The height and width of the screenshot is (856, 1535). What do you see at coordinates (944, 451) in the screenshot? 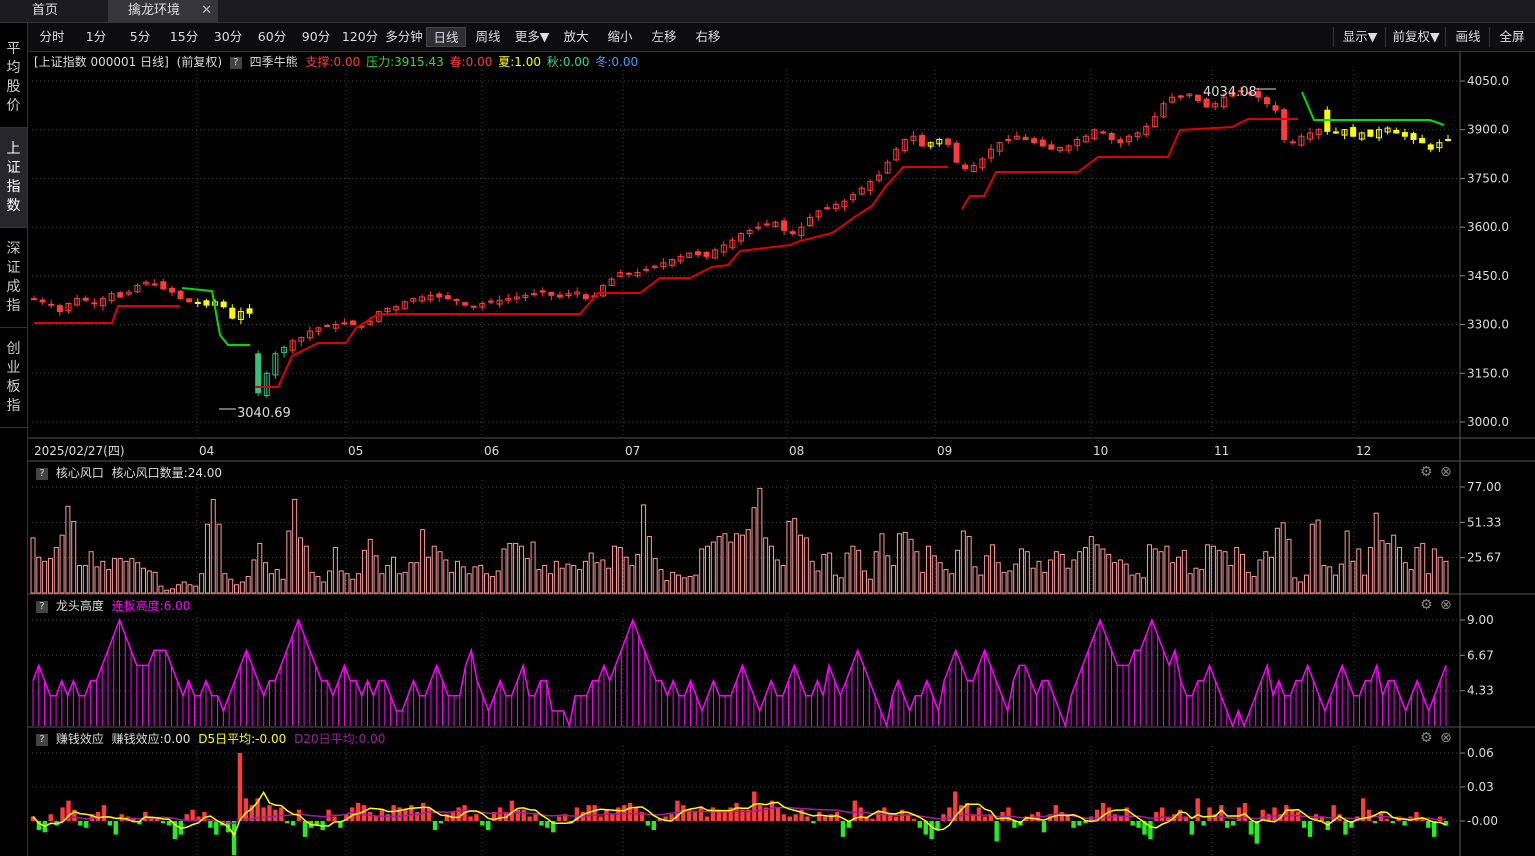
I see `x-tick-label: 09` at bounding box center [944, 451].